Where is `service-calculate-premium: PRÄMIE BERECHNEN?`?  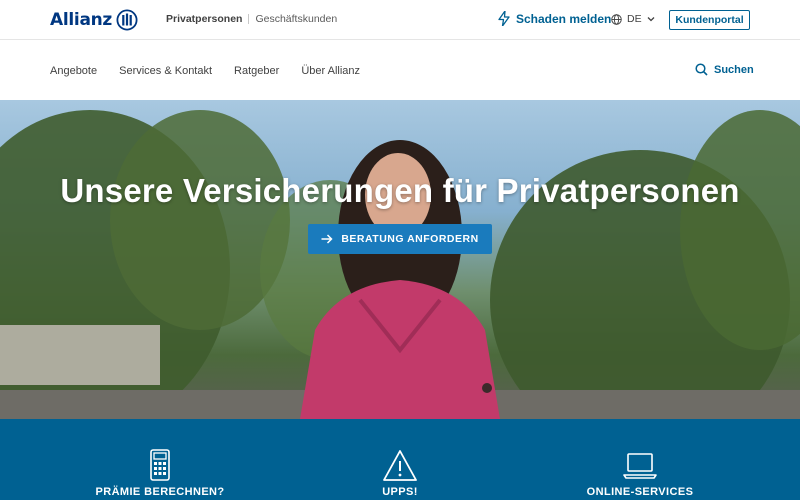
service-calculate-premium: PRÄMIE BERECHNEN? is located at coordinates (160, 473).